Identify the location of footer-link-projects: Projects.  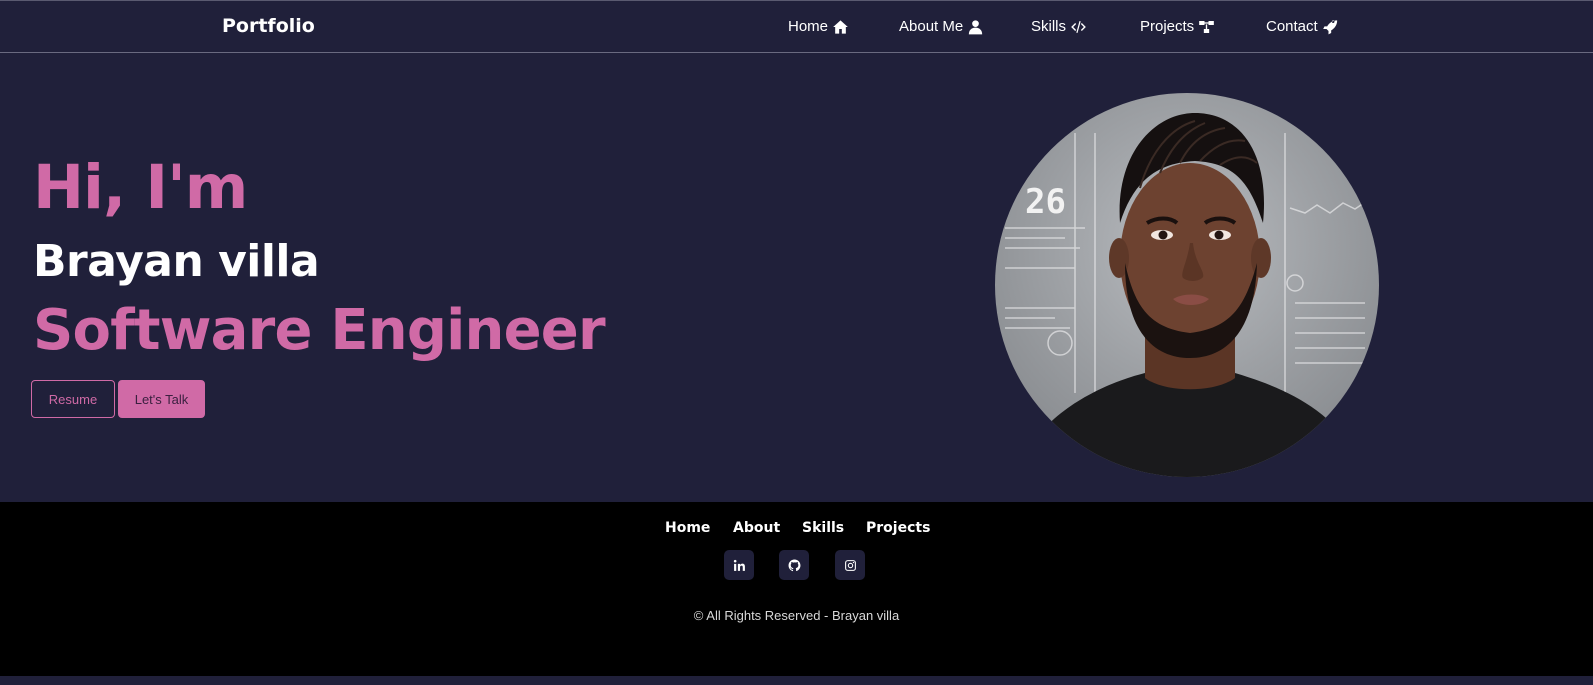
(898, 528).